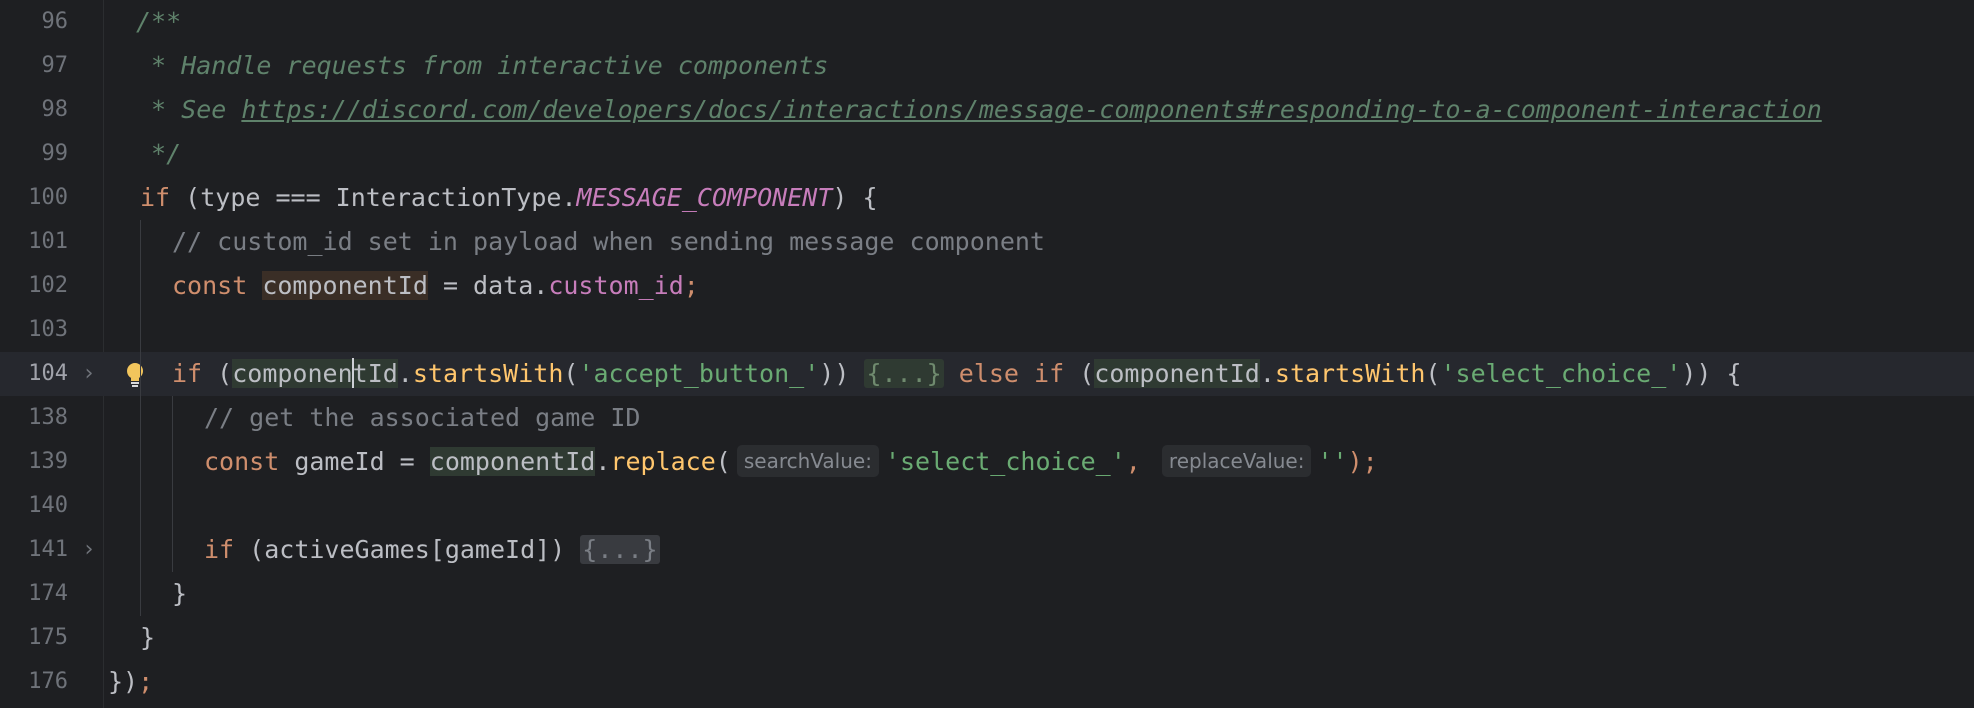  What do you see at coordinates (987, 154) in the screenshot?
I see `code-line: 99 */` at bounding box center [987, 154].